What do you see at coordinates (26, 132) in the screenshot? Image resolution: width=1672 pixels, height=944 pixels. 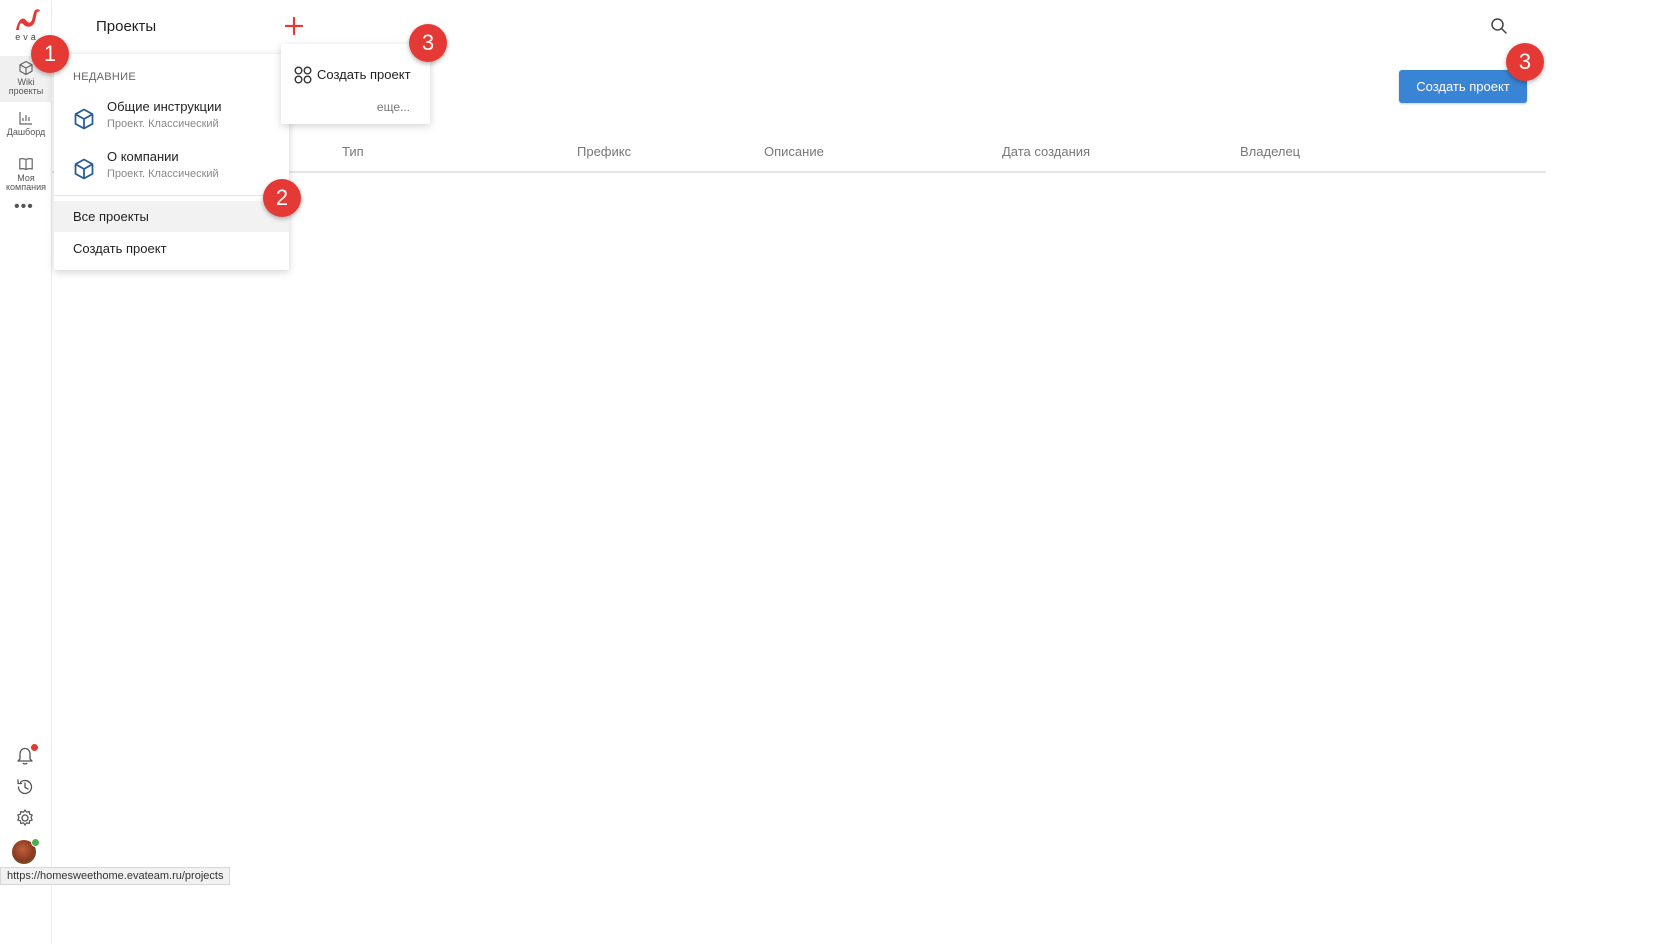 I see `rail-item-label: Дашборд` at bounding box center [26, 132].